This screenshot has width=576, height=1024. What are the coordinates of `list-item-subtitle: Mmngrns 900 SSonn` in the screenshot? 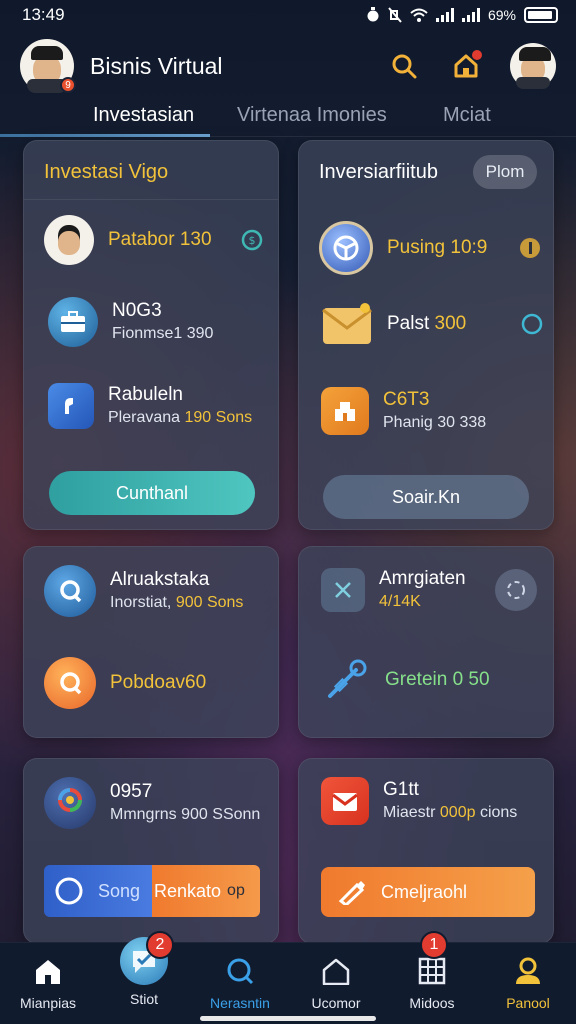 It's located at (185, 814).